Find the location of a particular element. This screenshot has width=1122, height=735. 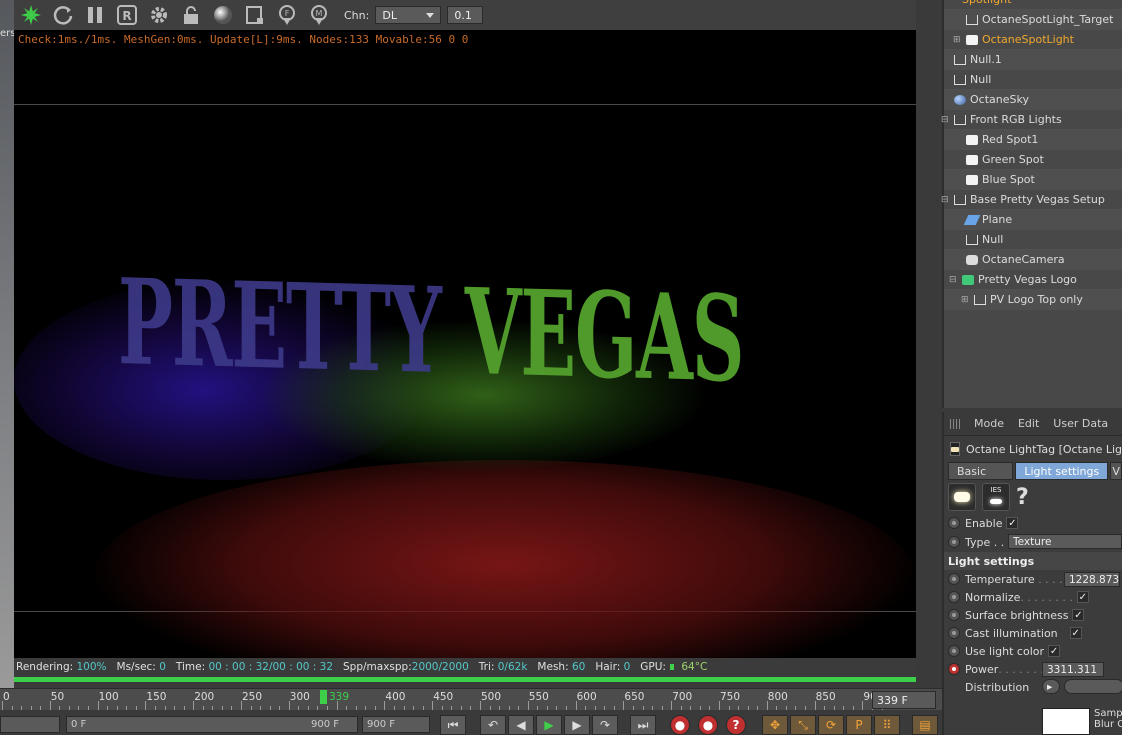

refresh-icon is located at coordinates (63, 15).